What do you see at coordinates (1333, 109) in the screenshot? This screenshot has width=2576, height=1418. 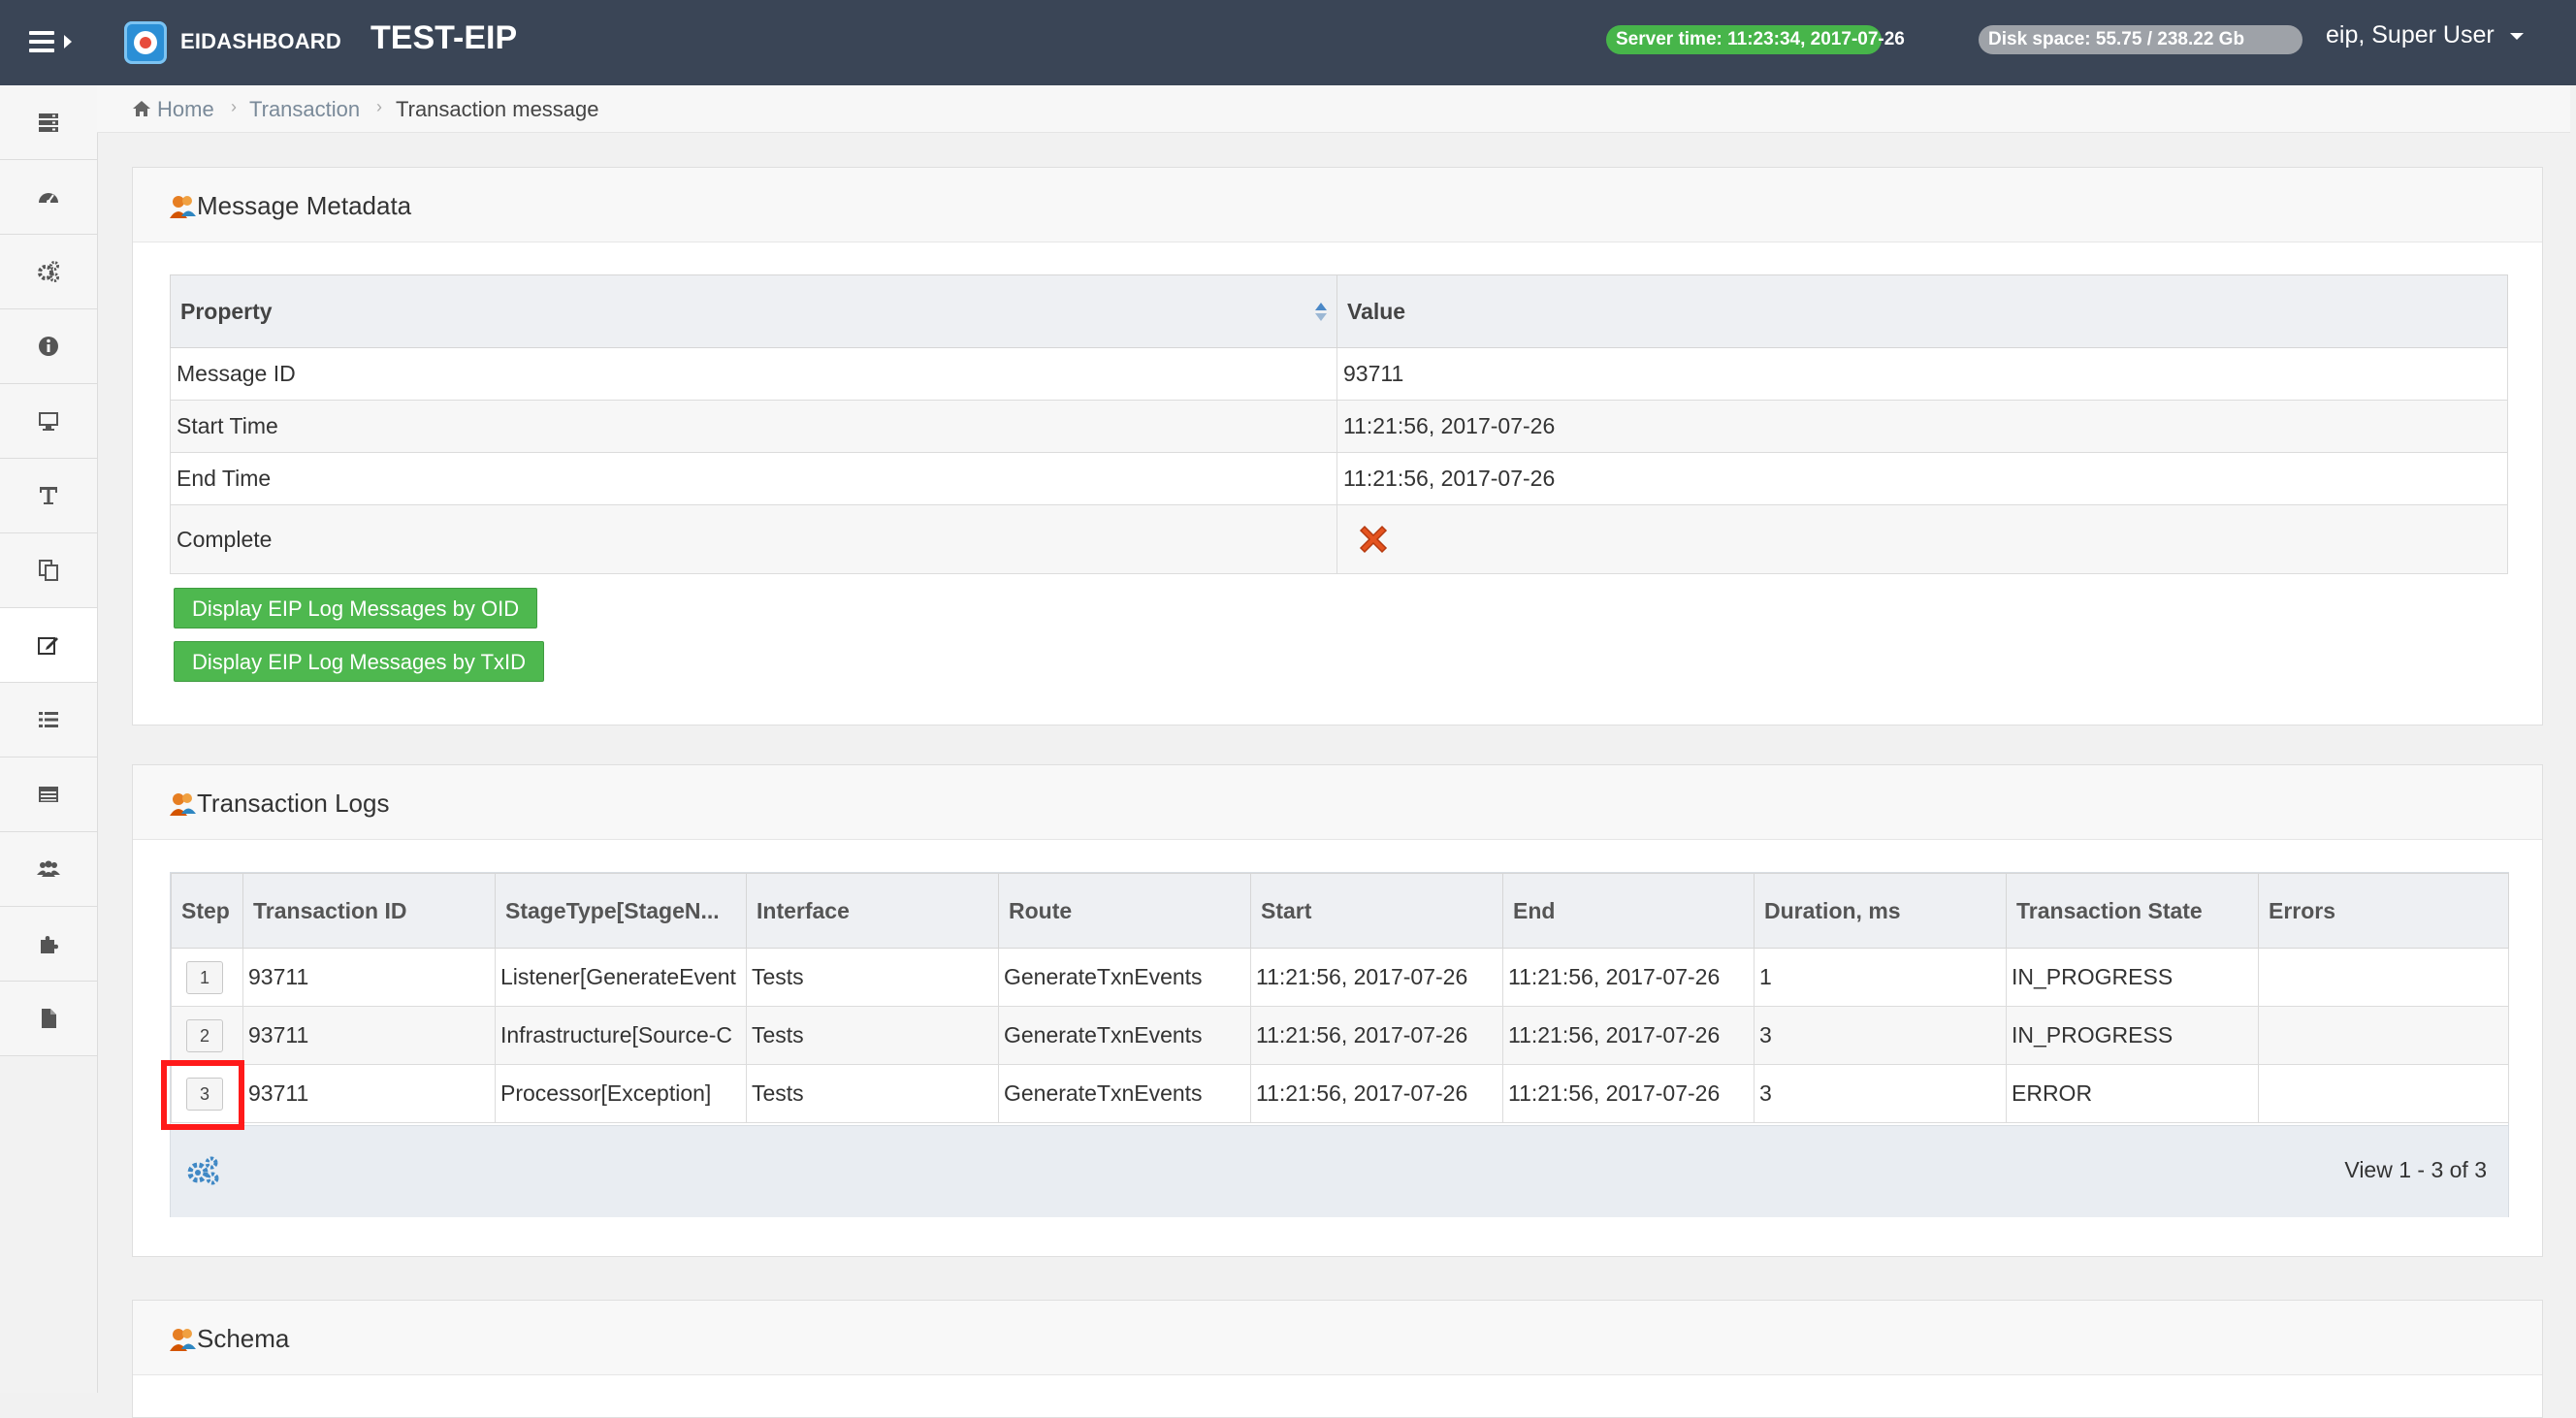 I see `breadcrumb: Home › Transaction › Transaction message` at bounding box center [1333, 109].